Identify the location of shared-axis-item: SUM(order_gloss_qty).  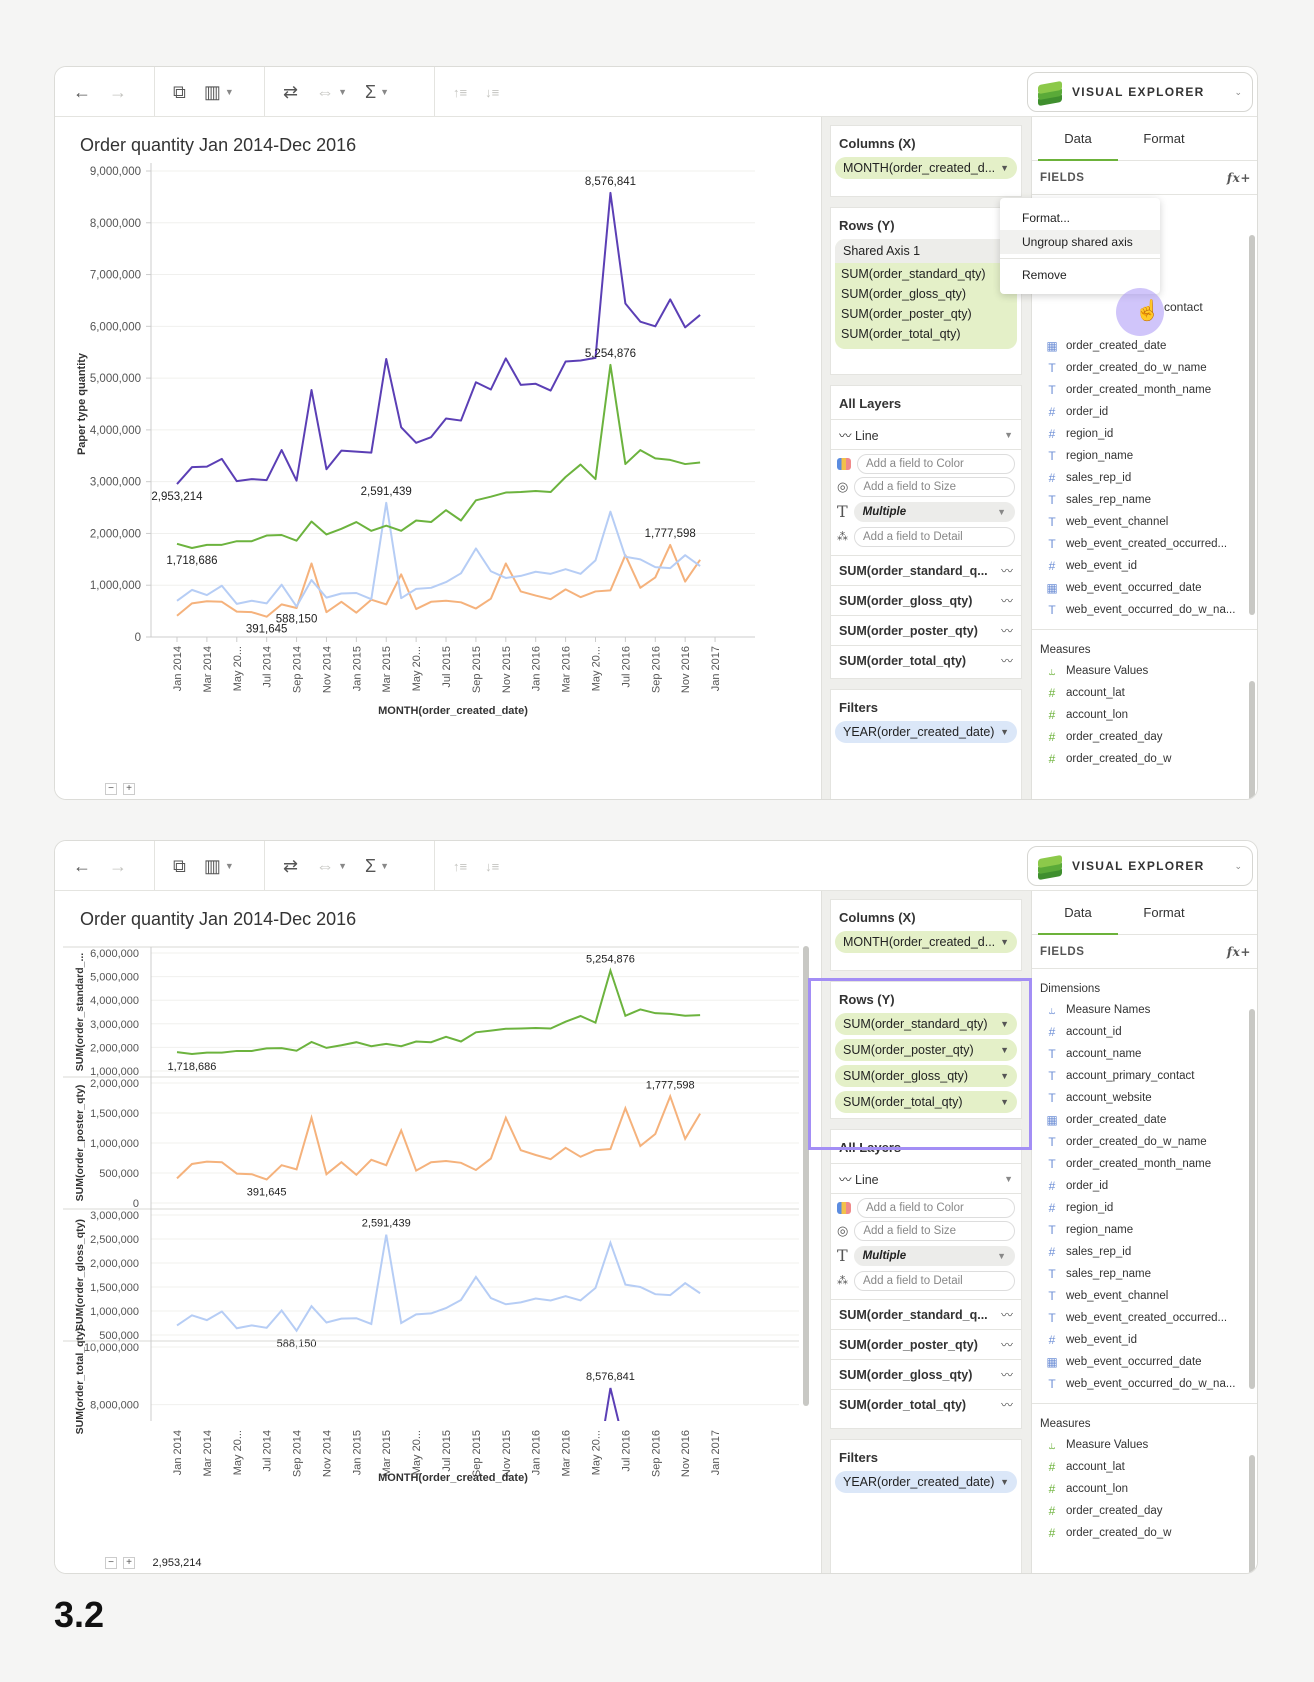
(926, 293).